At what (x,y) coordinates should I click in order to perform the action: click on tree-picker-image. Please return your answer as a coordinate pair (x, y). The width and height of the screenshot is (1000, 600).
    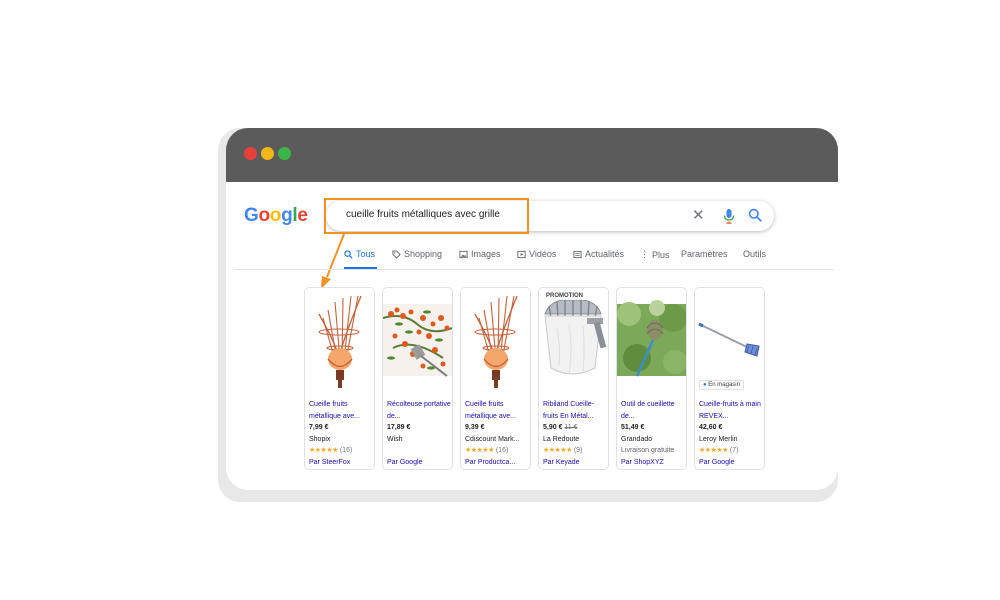
    Looking at the image, I should click on (651, 338).